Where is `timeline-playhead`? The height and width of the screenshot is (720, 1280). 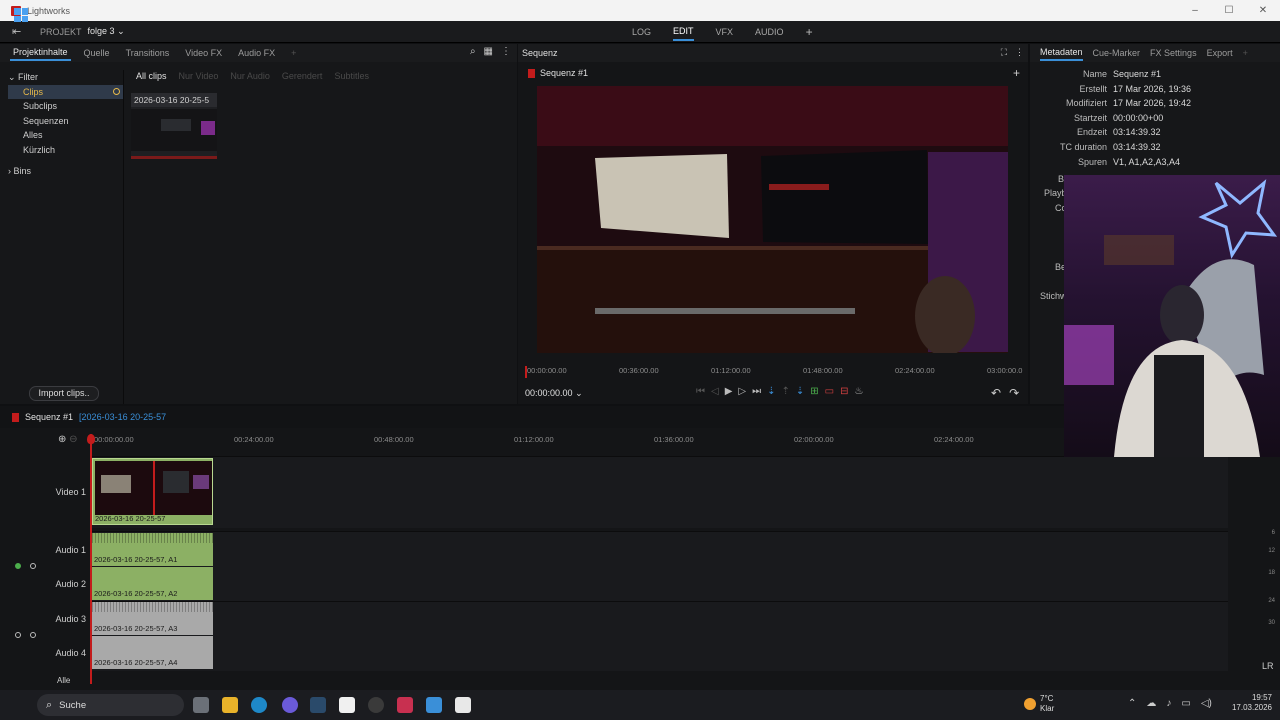
timeline-playhead is located at coordinates (91, 559).